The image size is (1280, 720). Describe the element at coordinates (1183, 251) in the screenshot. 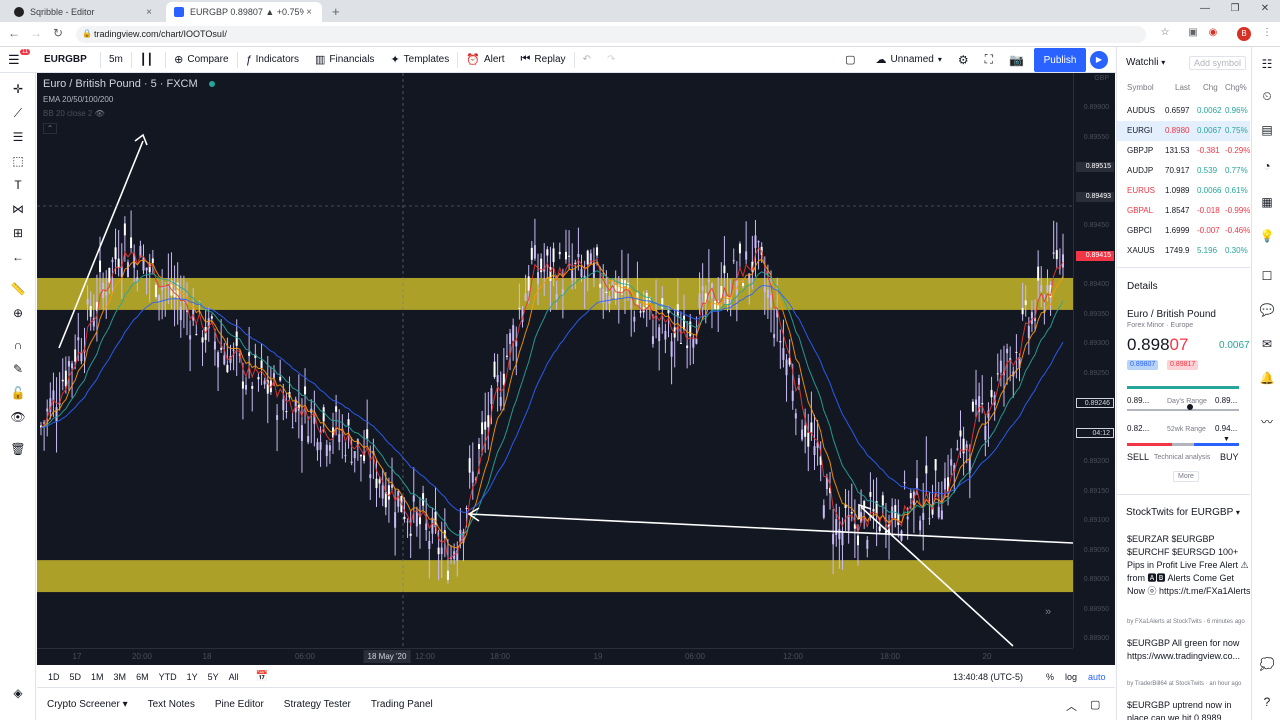

I see `watchlist-row: XAUUS 1749.9 5.196 0.30%` at that location.